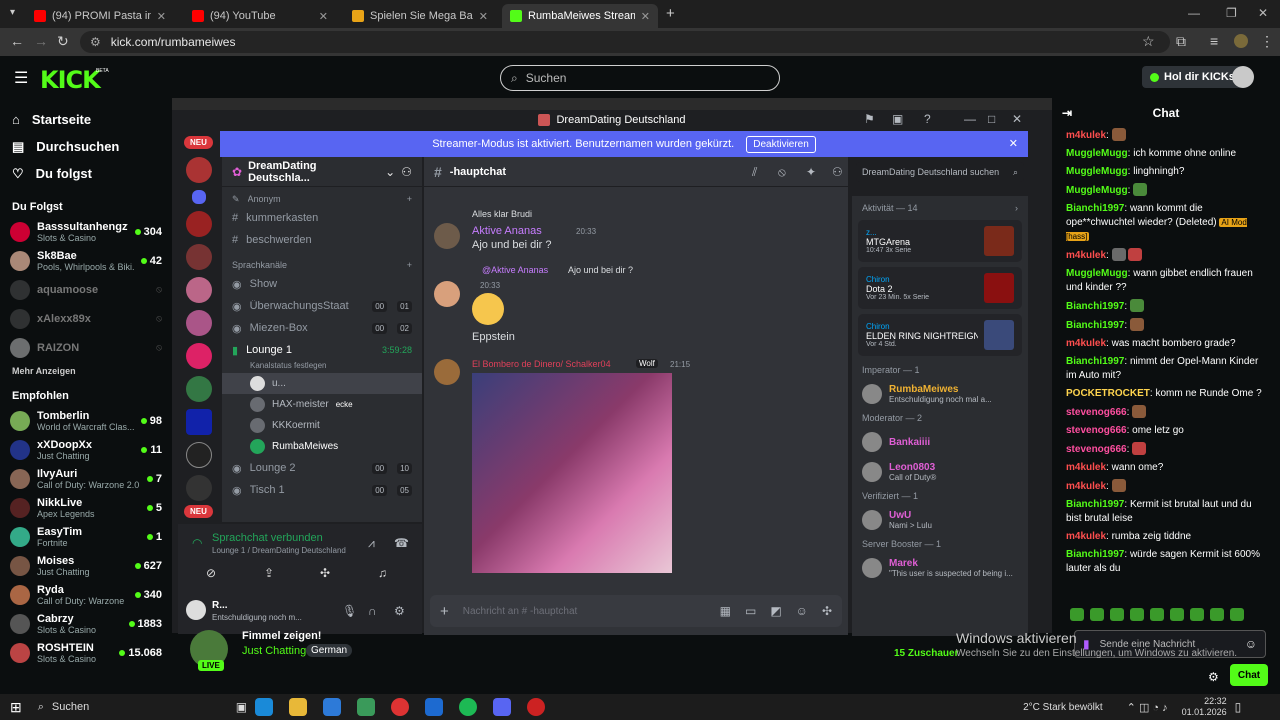 The width and height of the screenshot is (1280, 720). What do you see at coordinates (21, 78) in the screenshot?
I see `hamburger-icon: ☰` at bounding box center [21, 78].